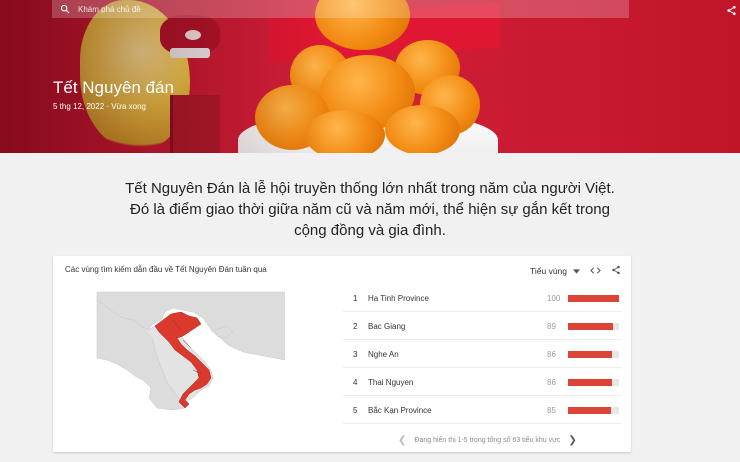 Image resolution: width=740 pixels, height=462 pixels. Describe the element at coordinates (482, 326) in the screenshot. I see `region-row: 2 Bac Giang 89` at that location.